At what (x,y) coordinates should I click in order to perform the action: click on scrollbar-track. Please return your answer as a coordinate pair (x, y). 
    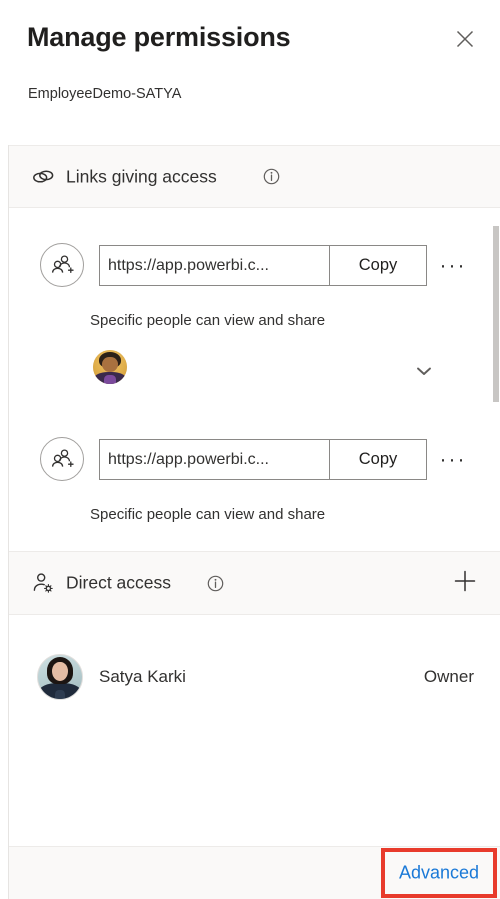
    Looking at the image, I should click on (496, 526).